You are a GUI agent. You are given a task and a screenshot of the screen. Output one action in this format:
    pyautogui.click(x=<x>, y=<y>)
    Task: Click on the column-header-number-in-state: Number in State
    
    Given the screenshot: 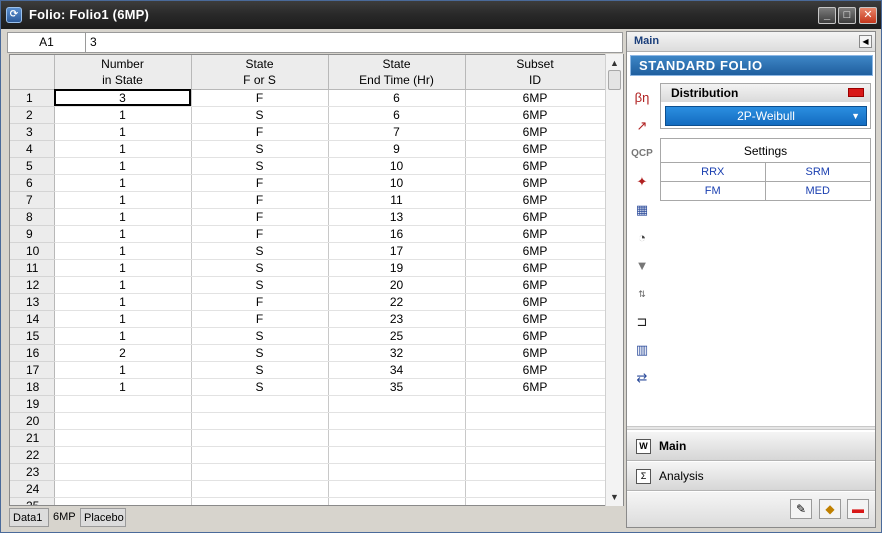 What is the action you would take?
    pyautogui.click(x=123, y=72)
    